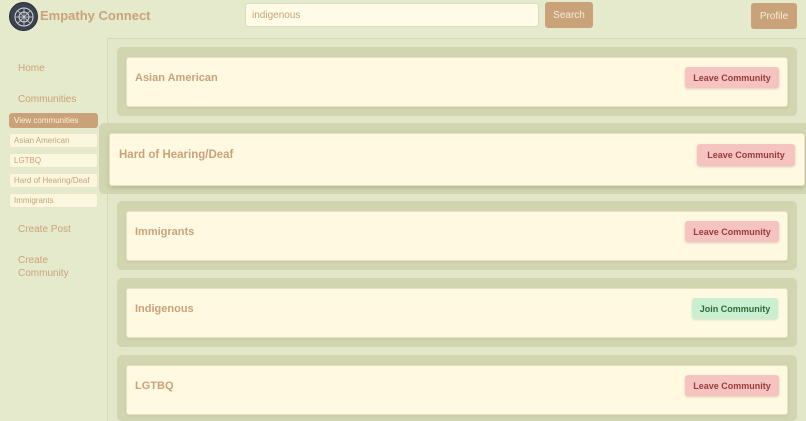  What do you see at coordinates (735, 308) in the screenshot?
I see `join-community-button: Join Community` at bounding box center [735, 308].